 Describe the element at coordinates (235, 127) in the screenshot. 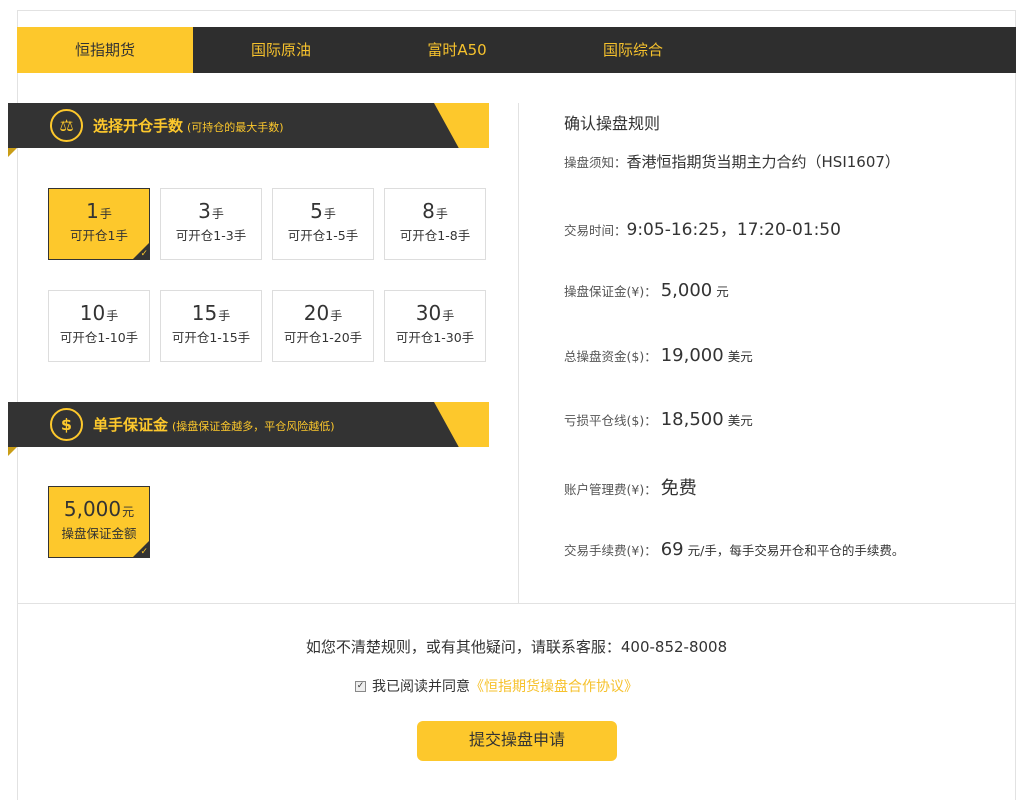

I see `lots-section-note: (可持仓的最大手数)` at that location.